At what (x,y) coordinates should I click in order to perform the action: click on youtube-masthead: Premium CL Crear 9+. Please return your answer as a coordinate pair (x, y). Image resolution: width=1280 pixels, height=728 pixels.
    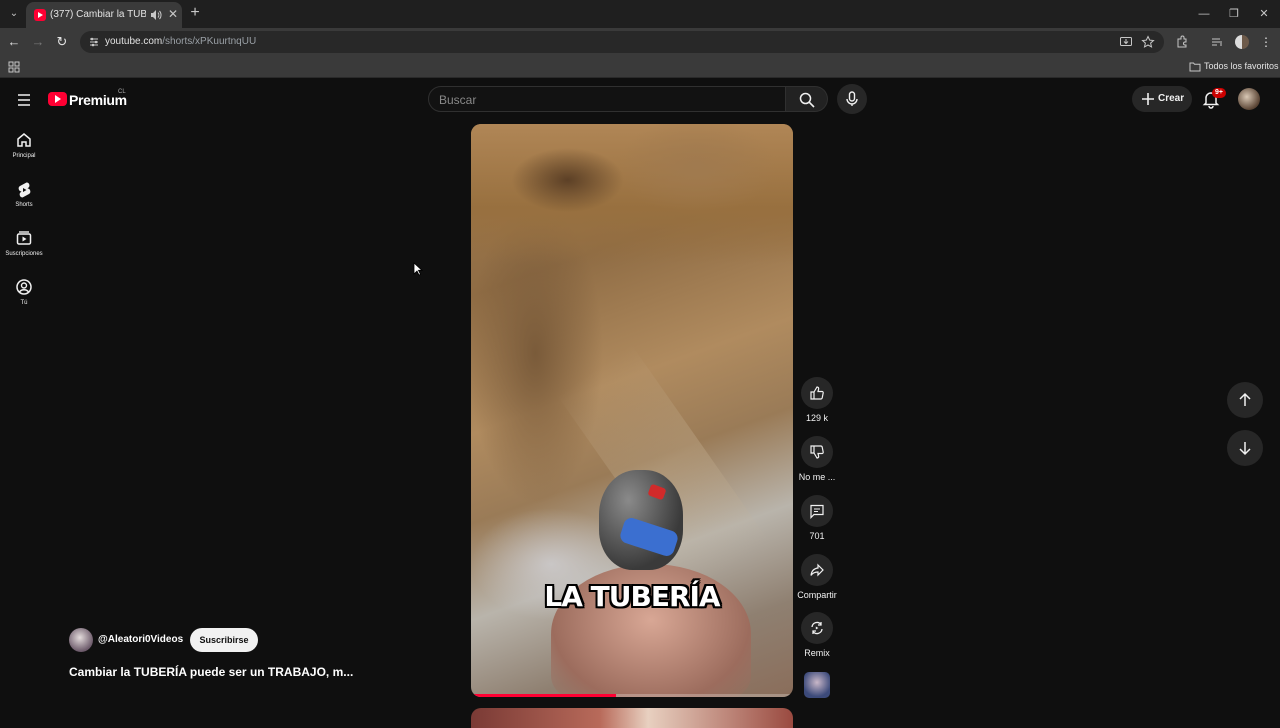
    Looking at the image, I should click on (640, 100).